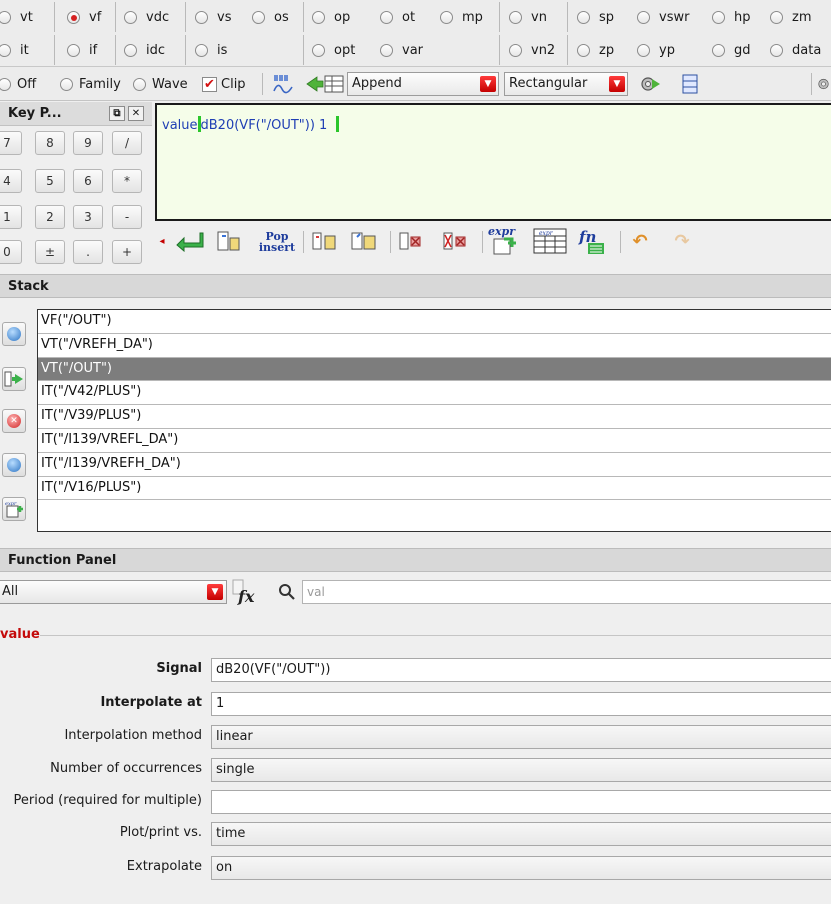 The image size is (831, 904). Describe the element at coordinates (640, 241) in the screenshot. I see `undo-icon: ↶` at that location.